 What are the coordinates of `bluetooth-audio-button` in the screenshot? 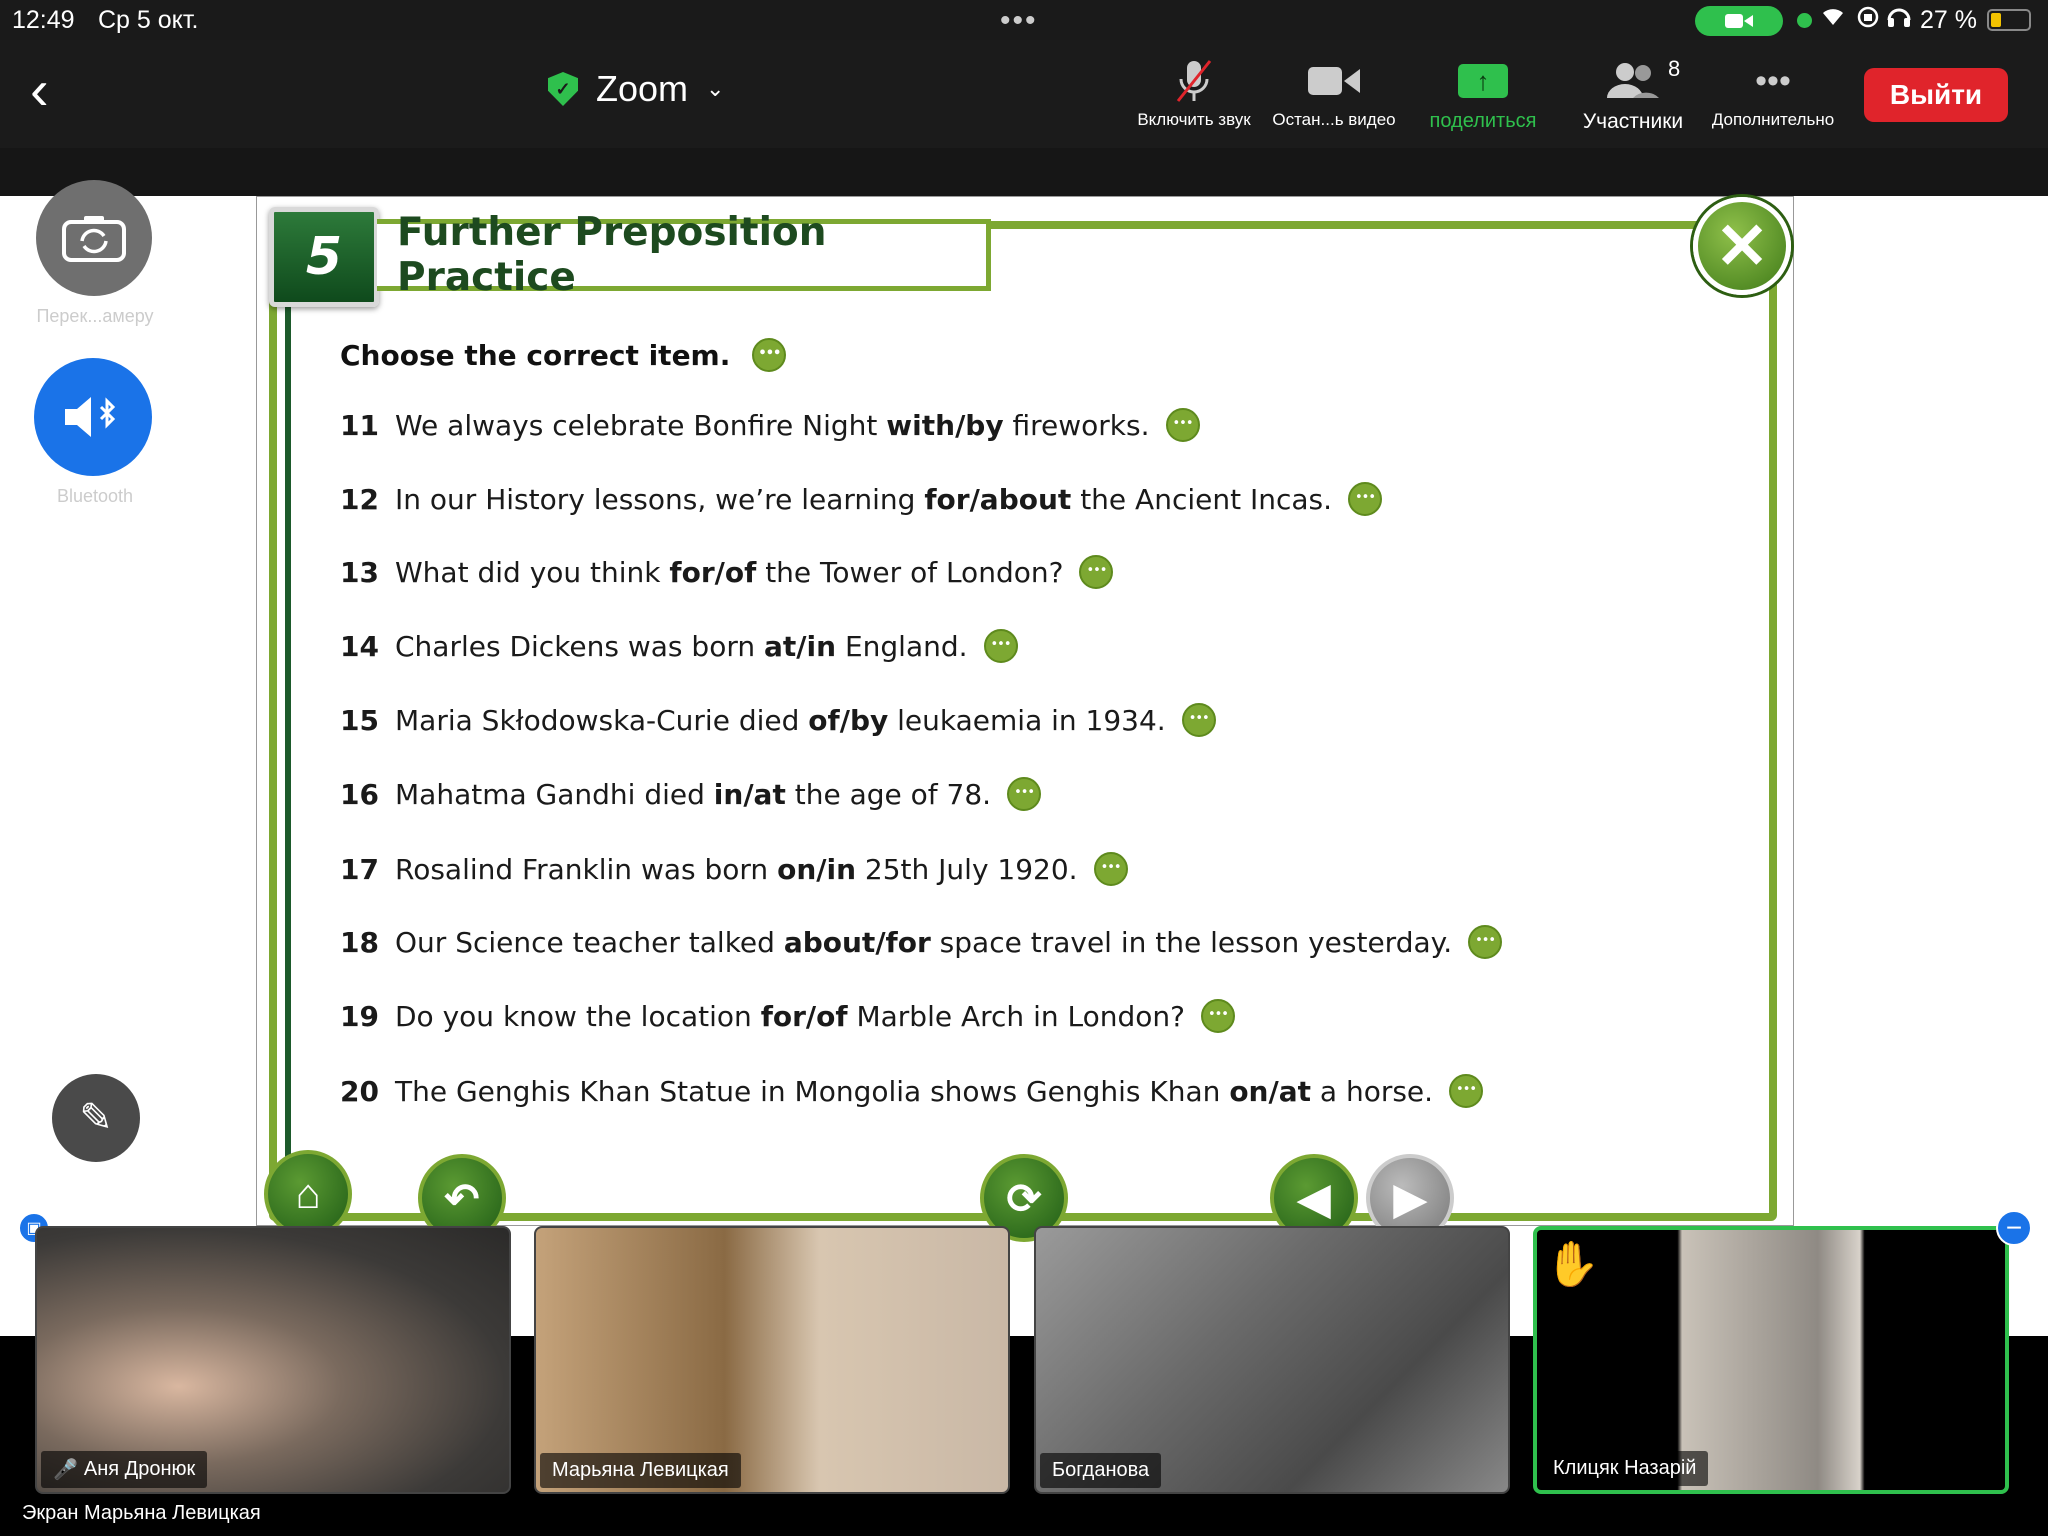 It's located at (93, 417).